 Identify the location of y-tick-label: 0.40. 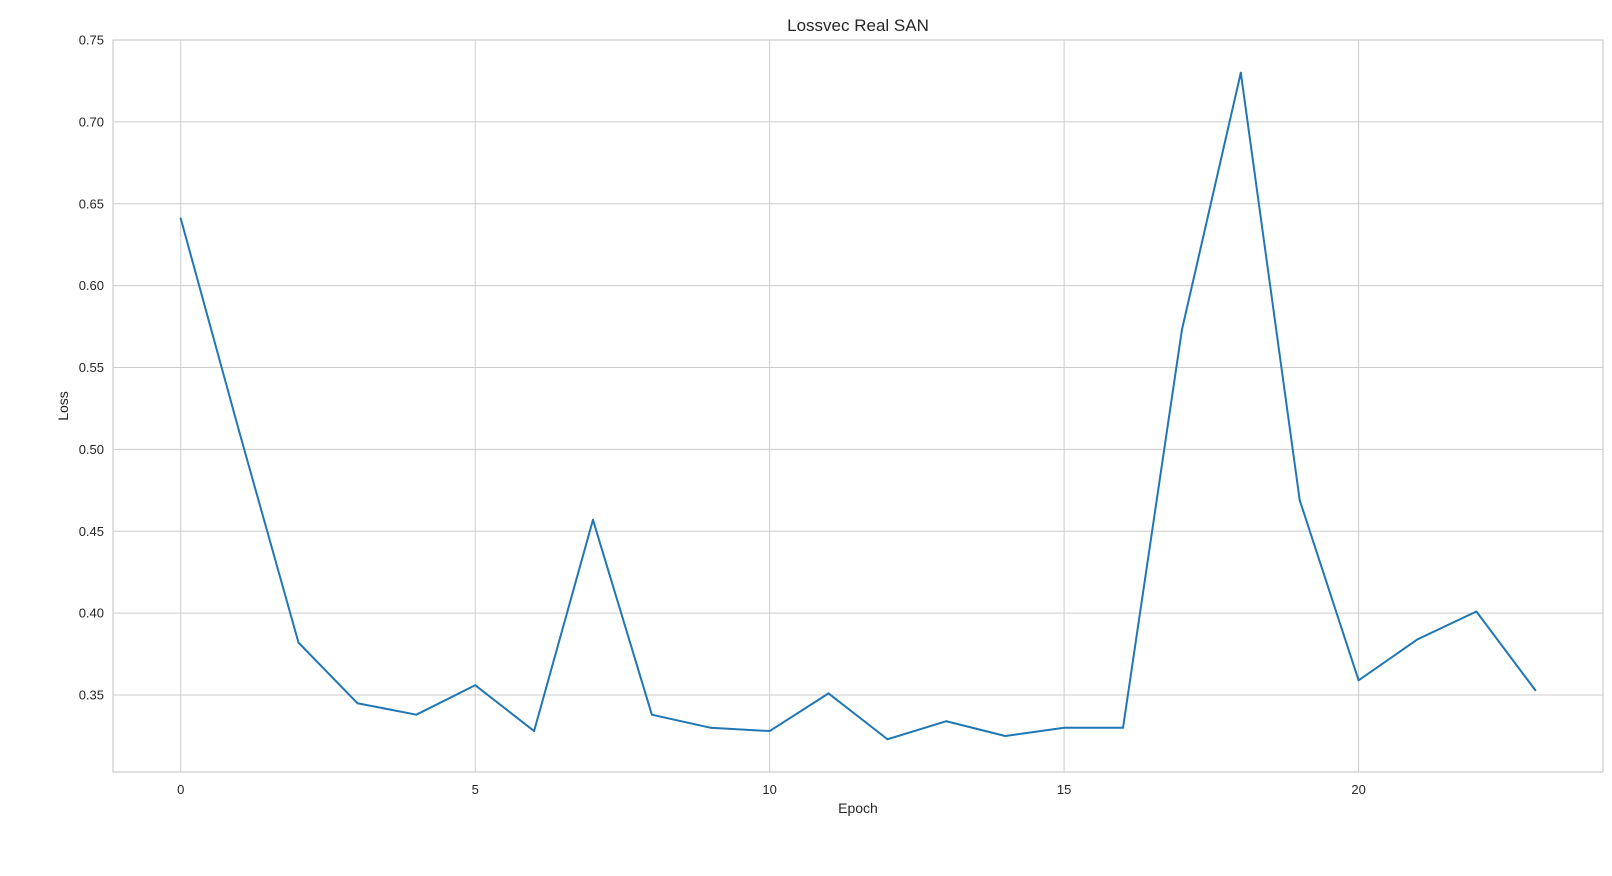
(91, 613).